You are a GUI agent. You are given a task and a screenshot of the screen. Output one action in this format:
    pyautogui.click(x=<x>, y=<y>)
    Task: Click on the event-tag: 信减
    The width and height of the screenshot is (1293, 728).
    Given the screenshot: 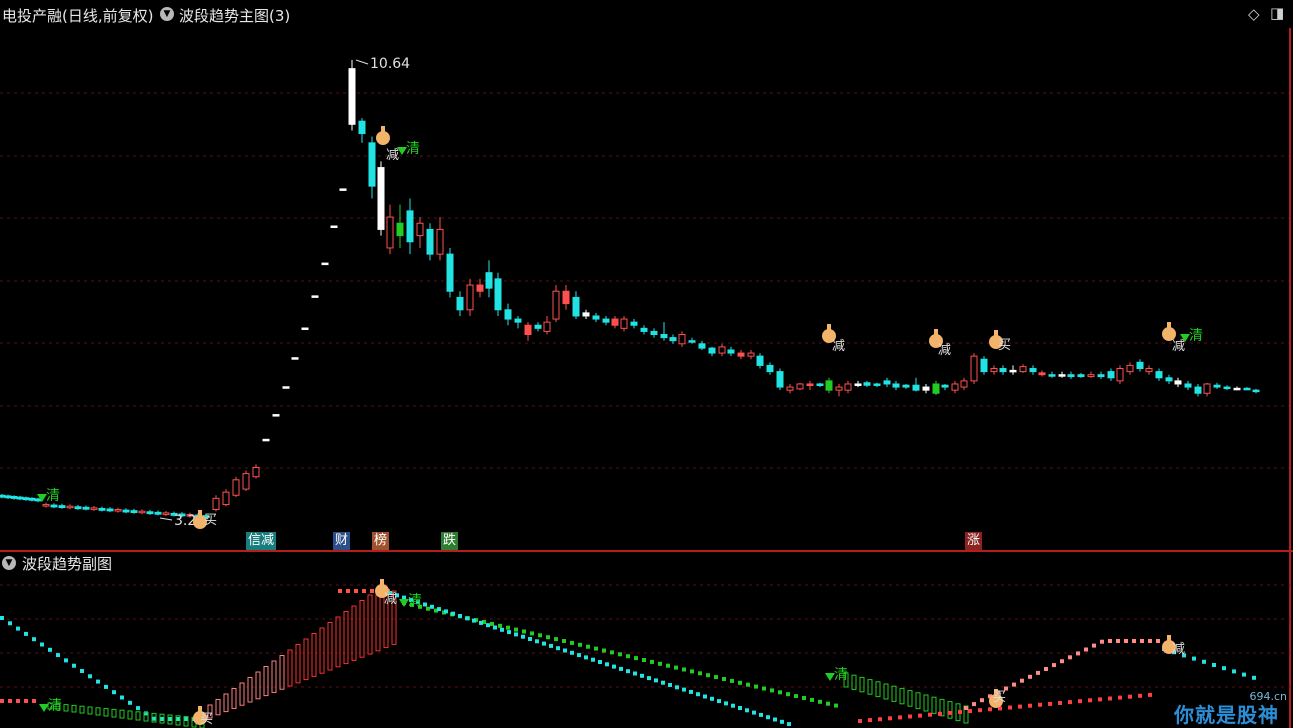 What is the action you would take?
    pyautogui.click(x=261, y=541)
    